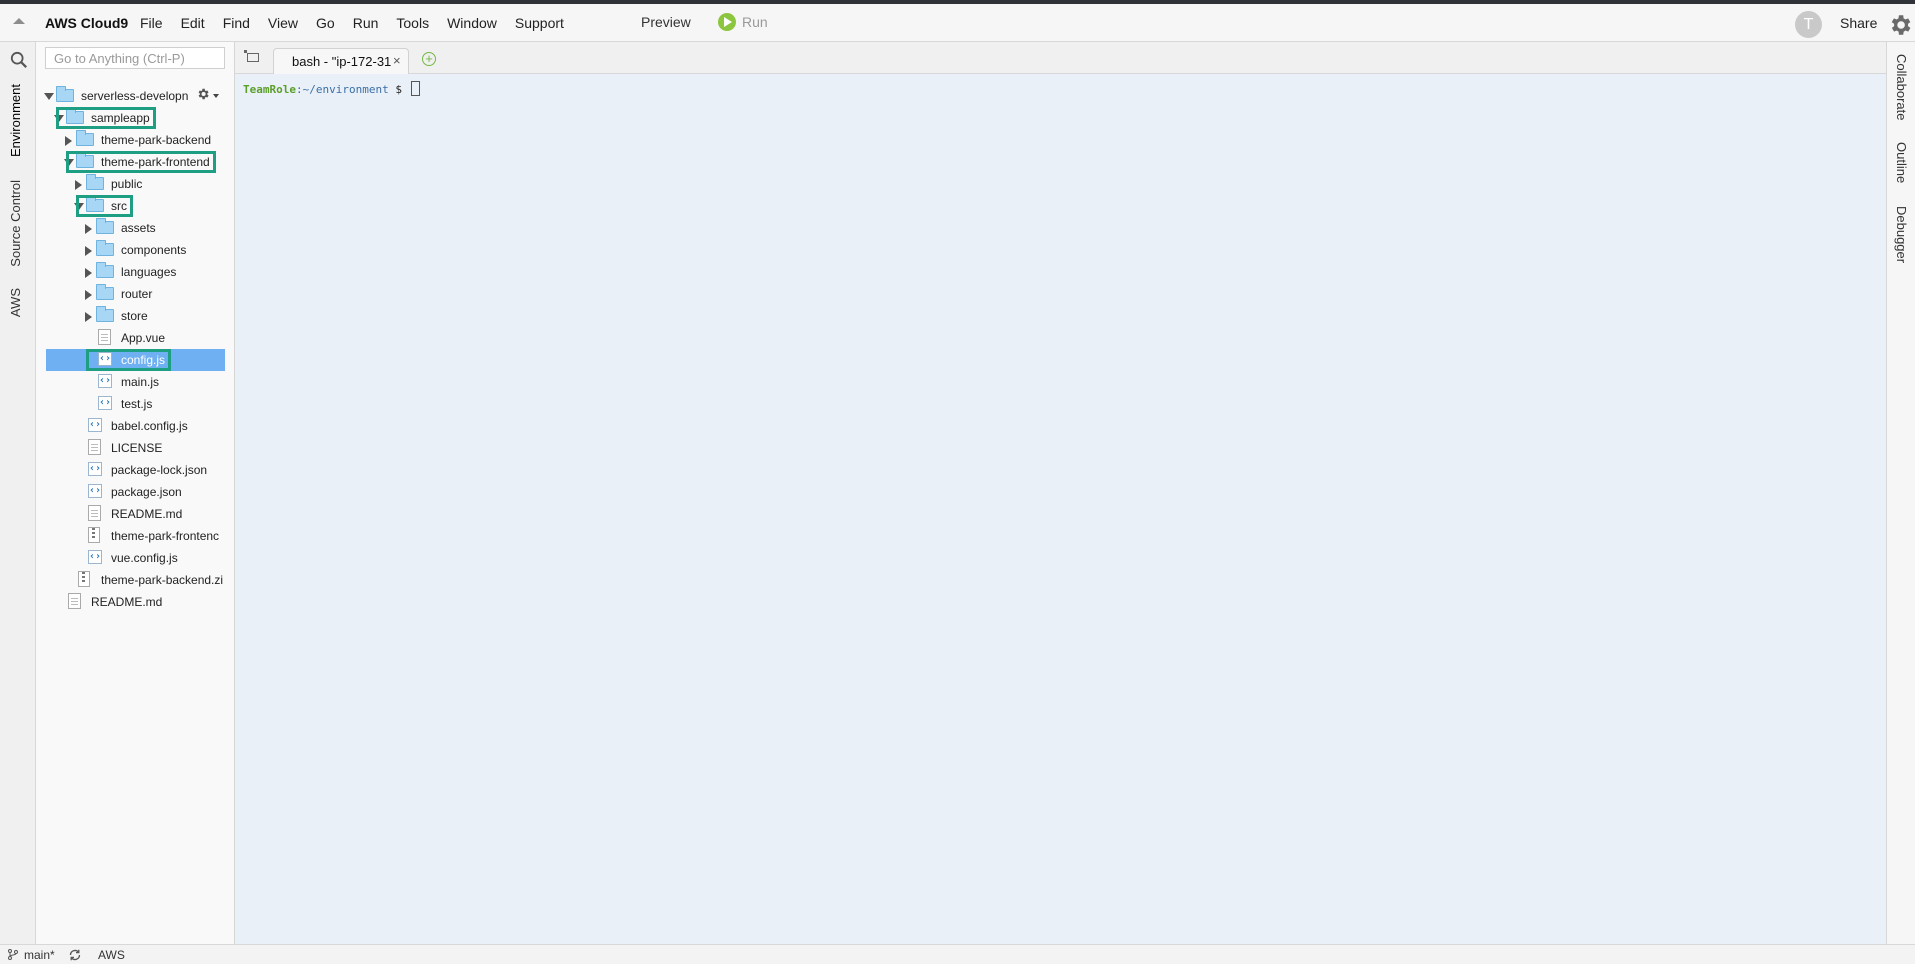 The height and width of the screenshot is (964, 1915). Describe the element at coordinates (397, 60) in the screenshot. I see `close-tab-icon: ×` at that location.